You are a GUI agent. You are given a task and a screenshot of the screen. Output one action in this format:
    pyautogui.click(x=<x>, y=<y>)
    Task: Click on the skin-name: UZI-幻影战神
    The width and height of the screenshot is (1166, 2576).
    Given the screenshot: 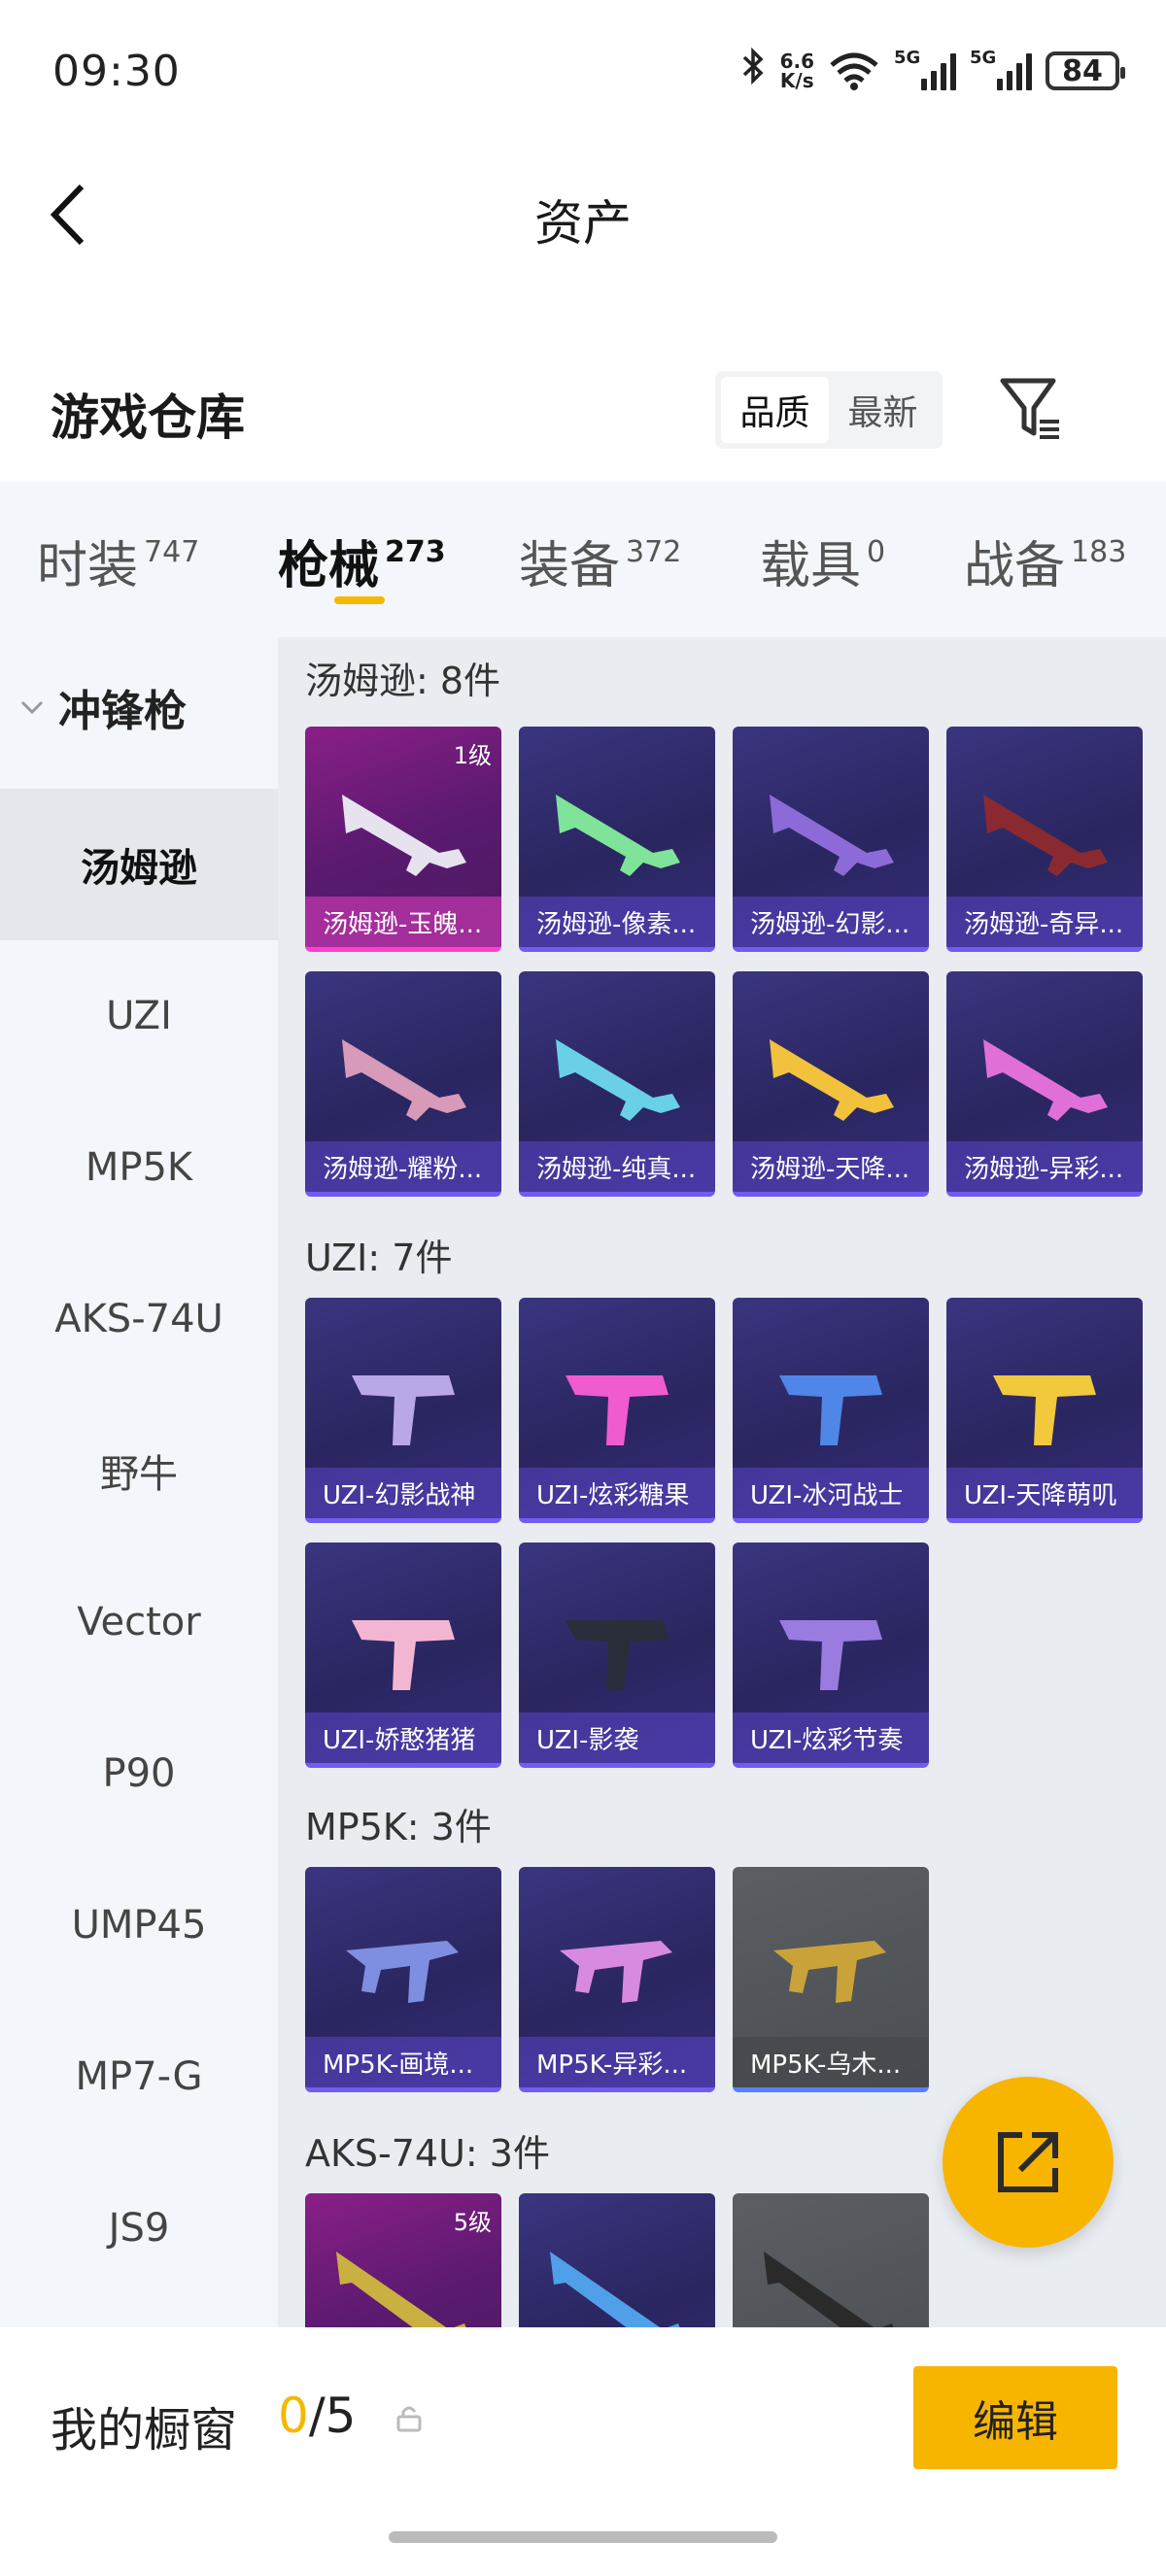 What is the action you would take?
    pyautogui.click(x=403, y=1493)
    